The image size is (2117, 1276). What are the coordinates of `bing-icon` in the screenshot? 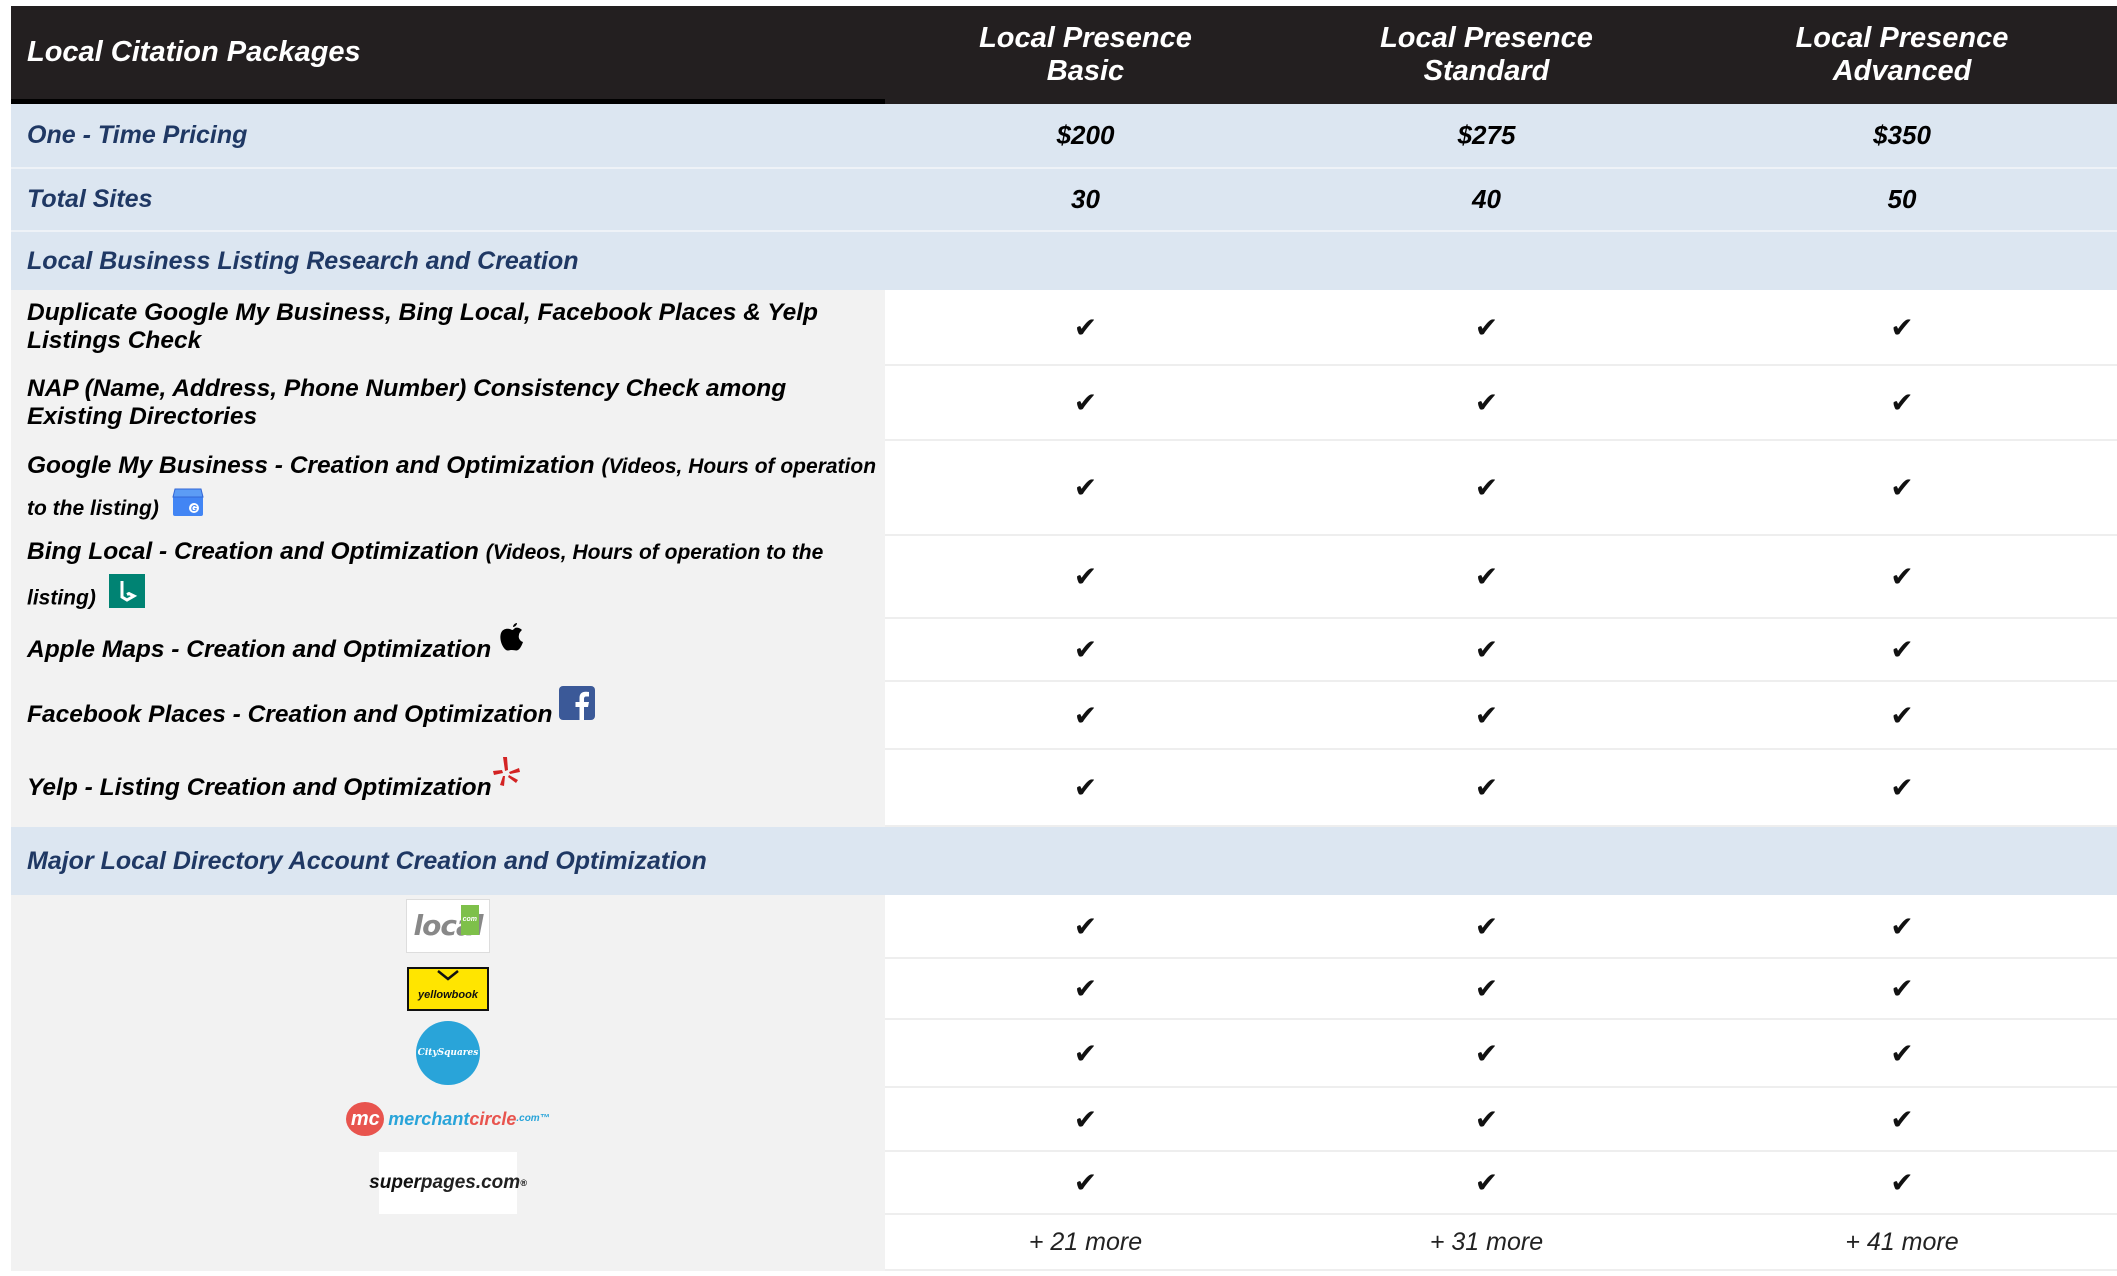 It's located at (126, 598).